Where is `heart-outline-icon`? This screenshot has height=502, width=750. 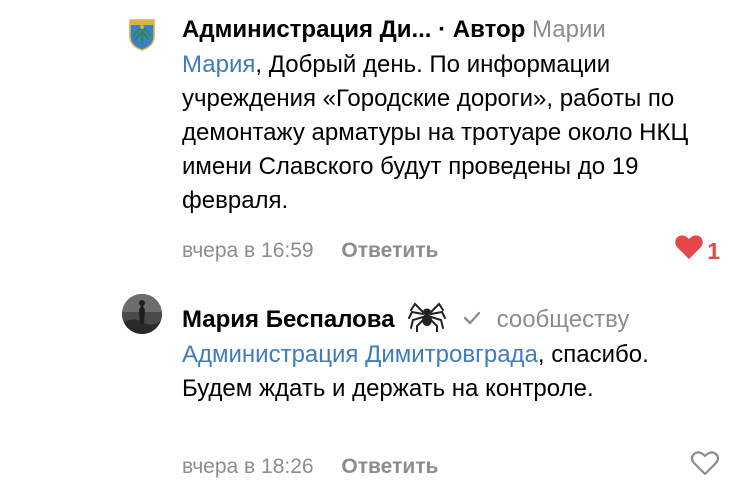
heart-outline-icon is located at coordinates (705, 467).